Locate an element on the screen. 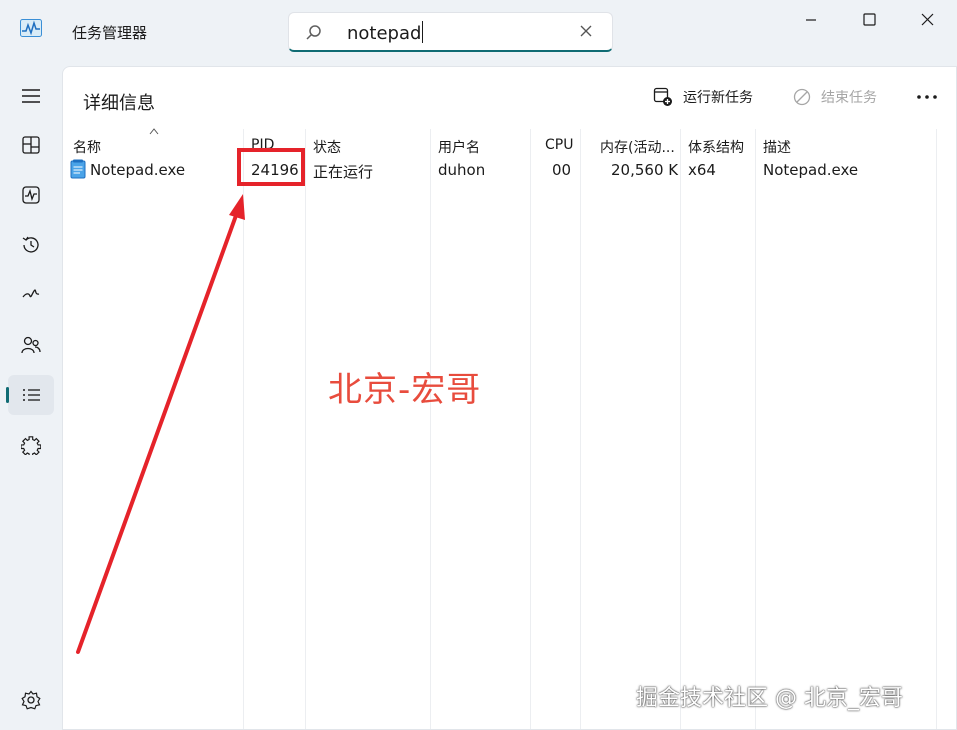 The height and width of the screenshot is (730, 957). page-title: 详细信息 is located at coordinates (119, 103).